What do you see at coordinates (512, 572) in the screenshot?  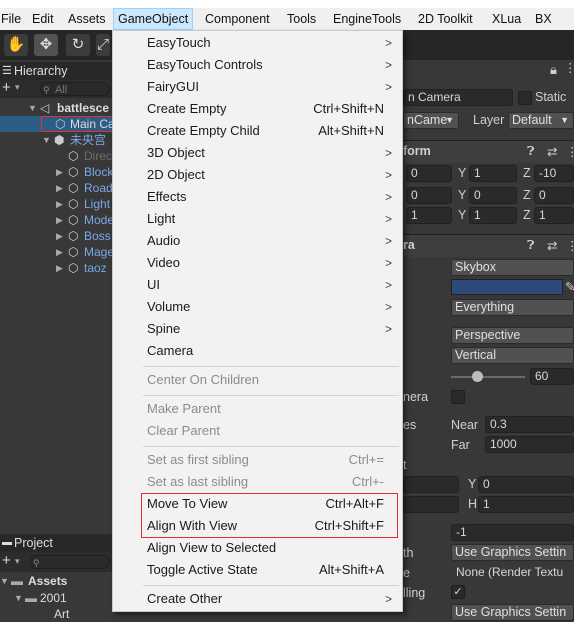 I see `target-texture-field: None (Render Textu` at bounding box center [512, 572].